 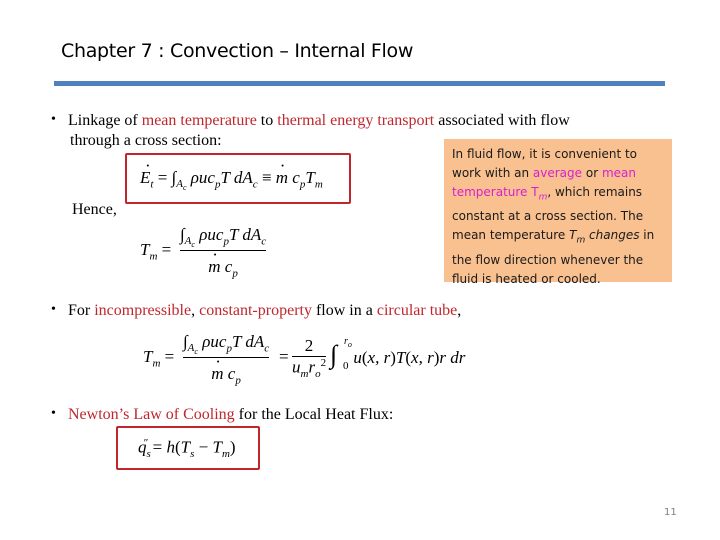 I want to click on highlight-newtons-law: Newton’s Law of Cooling, so click(x=151, y=414).